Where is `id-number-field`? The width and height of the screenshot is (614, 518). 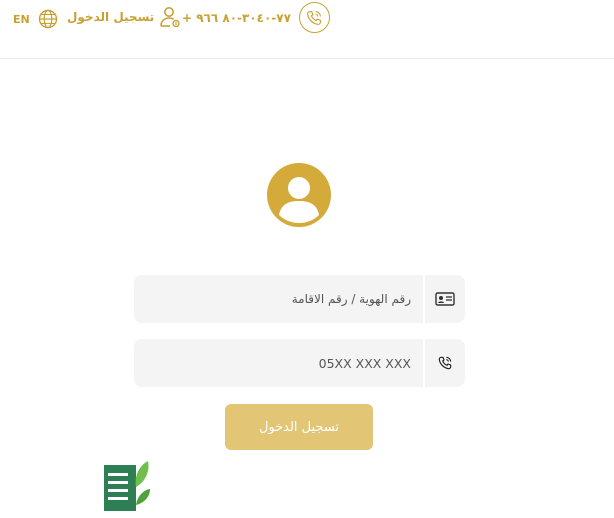 id-number-field is located at coordinates (299, 299).